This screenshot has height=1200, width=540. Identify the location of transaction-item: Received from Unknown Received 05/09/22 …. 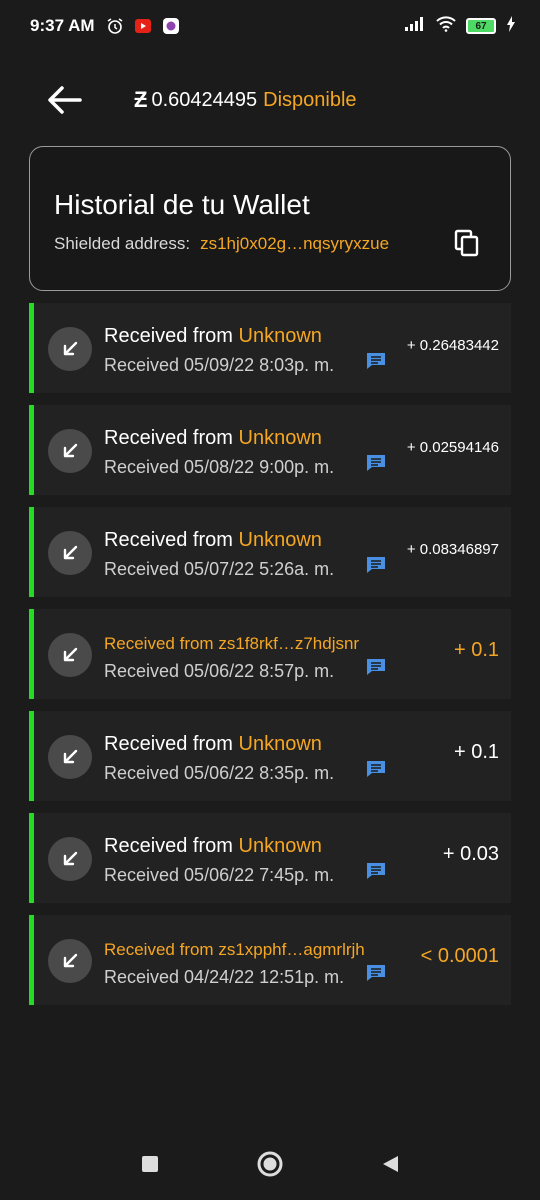
(270, 348).